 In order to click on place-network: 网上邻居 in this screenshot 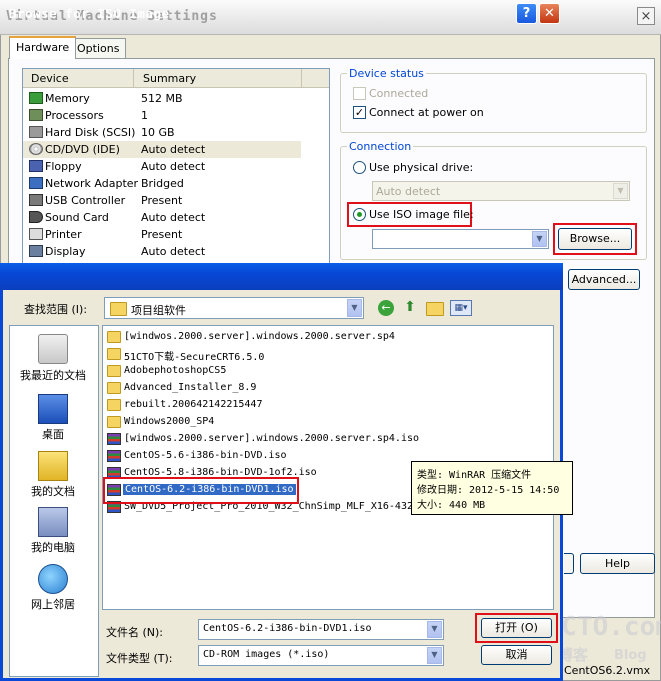, I will do `click(53, 588)`.